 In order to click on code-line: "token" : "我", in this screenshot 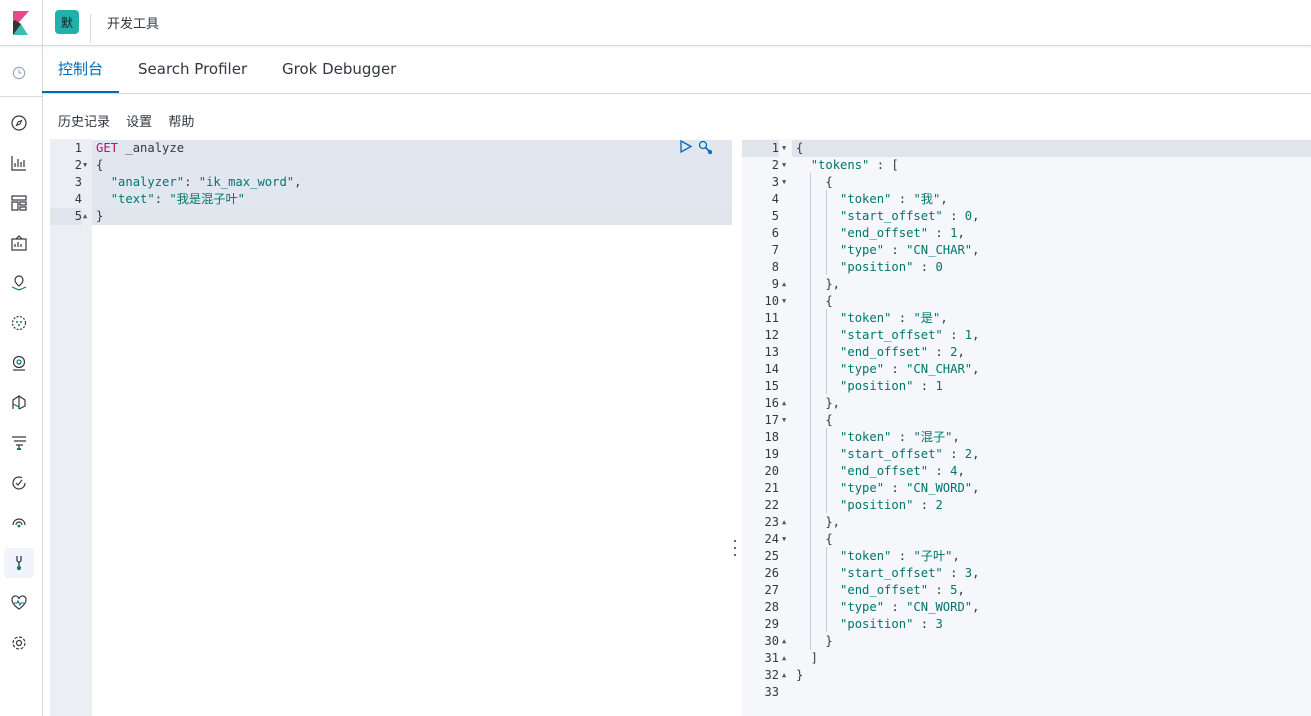, I will do `click(894, 199)`.